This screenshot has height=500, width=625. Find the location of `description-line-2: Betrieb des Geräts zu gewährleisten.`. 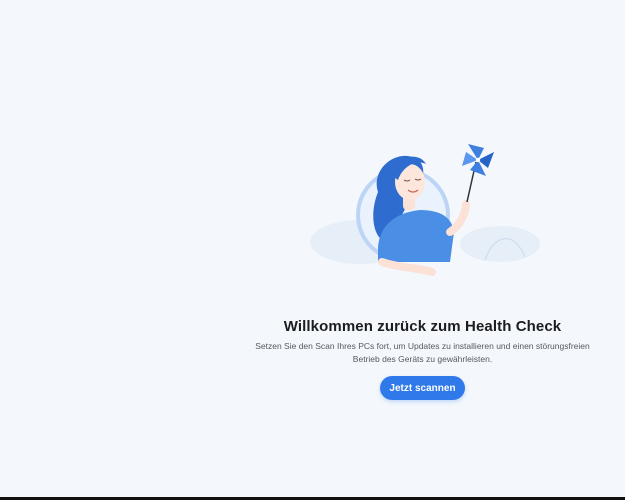

description-line-2: Betrieb des Geräts zu gewährleisten. is located at coordinates (422, 358).